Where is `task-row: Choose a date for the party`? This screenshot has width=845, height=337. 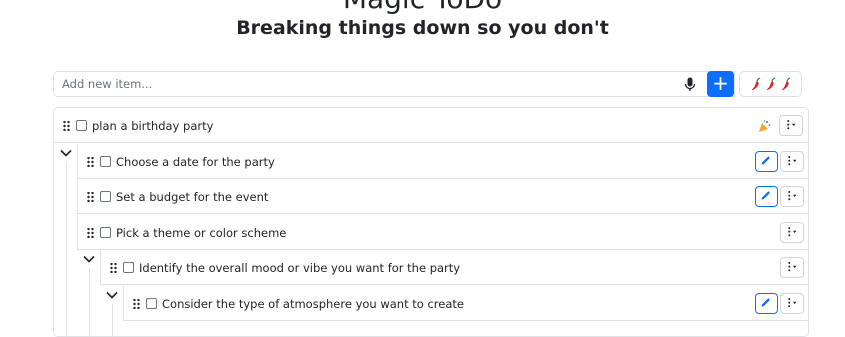 task-row: Choose a date for the party is located at coordinates (442, 161).